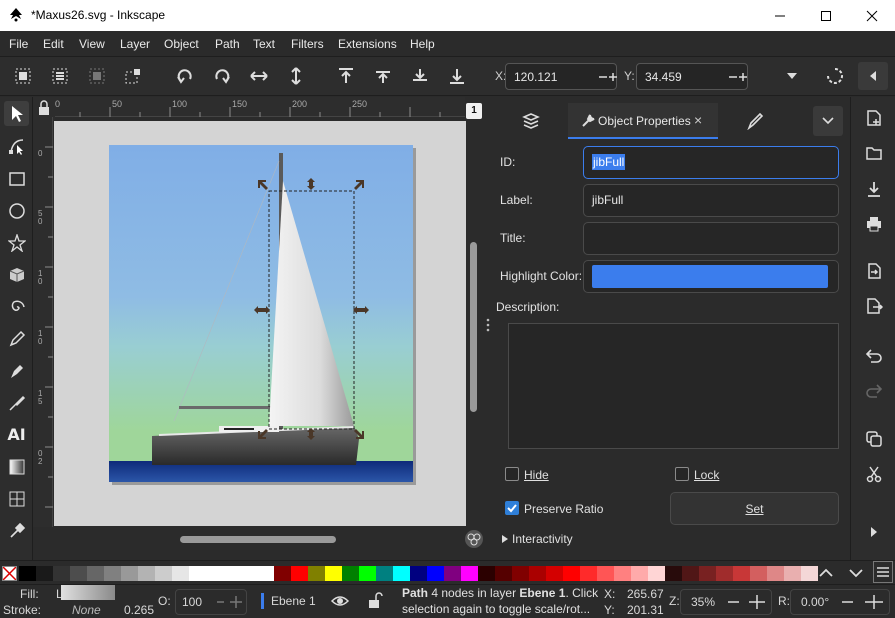 The height and width of the screenshot is (618, 895). Describe the element at coordinates (531, 121) in the screenshot. I see `tab-layers` at that location.